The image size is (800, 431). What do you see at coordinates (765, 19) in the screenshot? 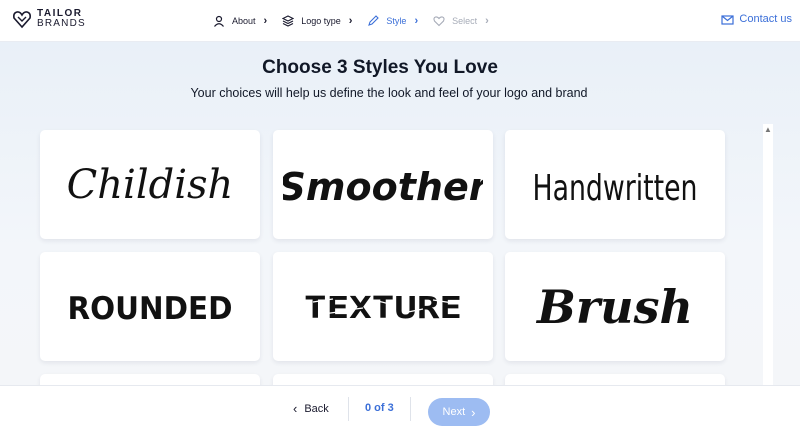
I see `contact-label: Contact us` at bounding box center [765, 19].